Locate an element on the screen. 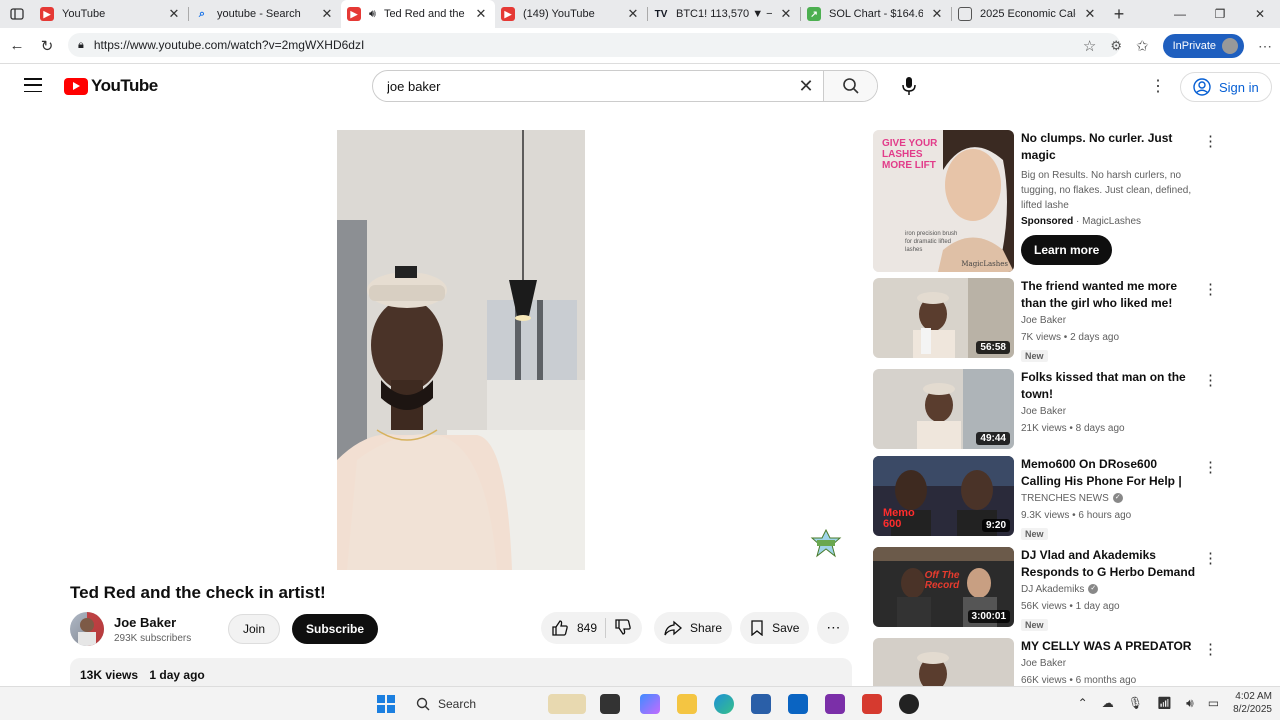  view-count: 66K views is located at coordinates (1044, 680).